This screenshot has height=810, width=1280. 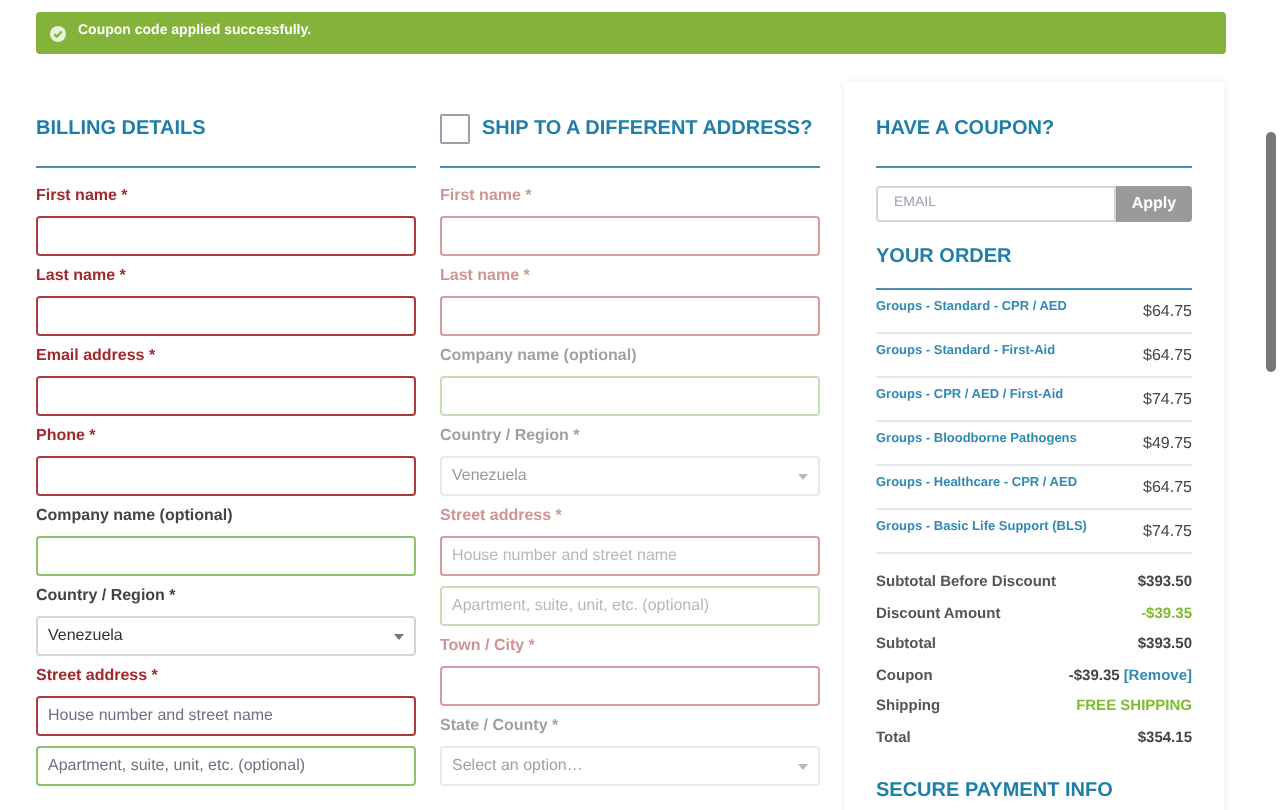 I want to click on check-circle-icon, so click(x=58, y=33).